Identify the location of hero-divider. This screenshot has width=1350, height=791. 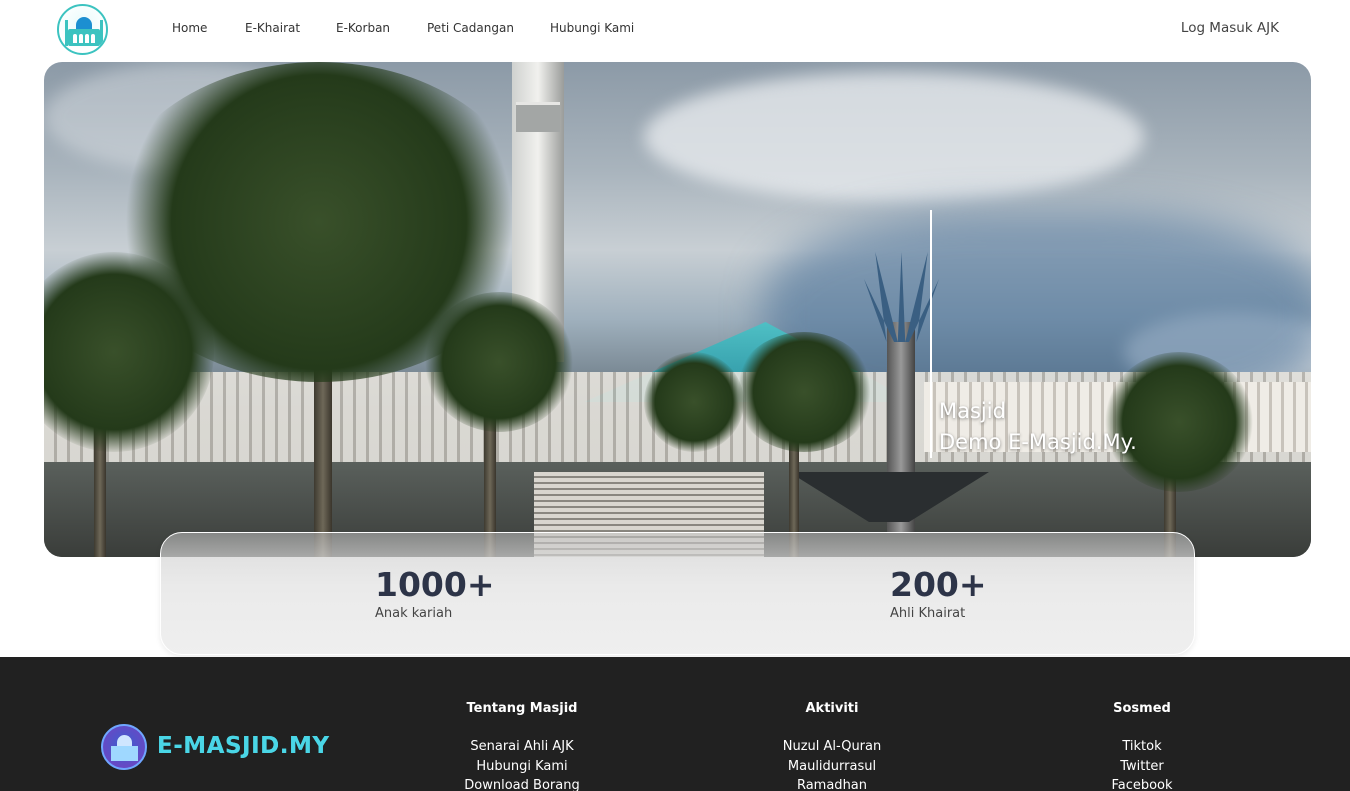
(931, 334).